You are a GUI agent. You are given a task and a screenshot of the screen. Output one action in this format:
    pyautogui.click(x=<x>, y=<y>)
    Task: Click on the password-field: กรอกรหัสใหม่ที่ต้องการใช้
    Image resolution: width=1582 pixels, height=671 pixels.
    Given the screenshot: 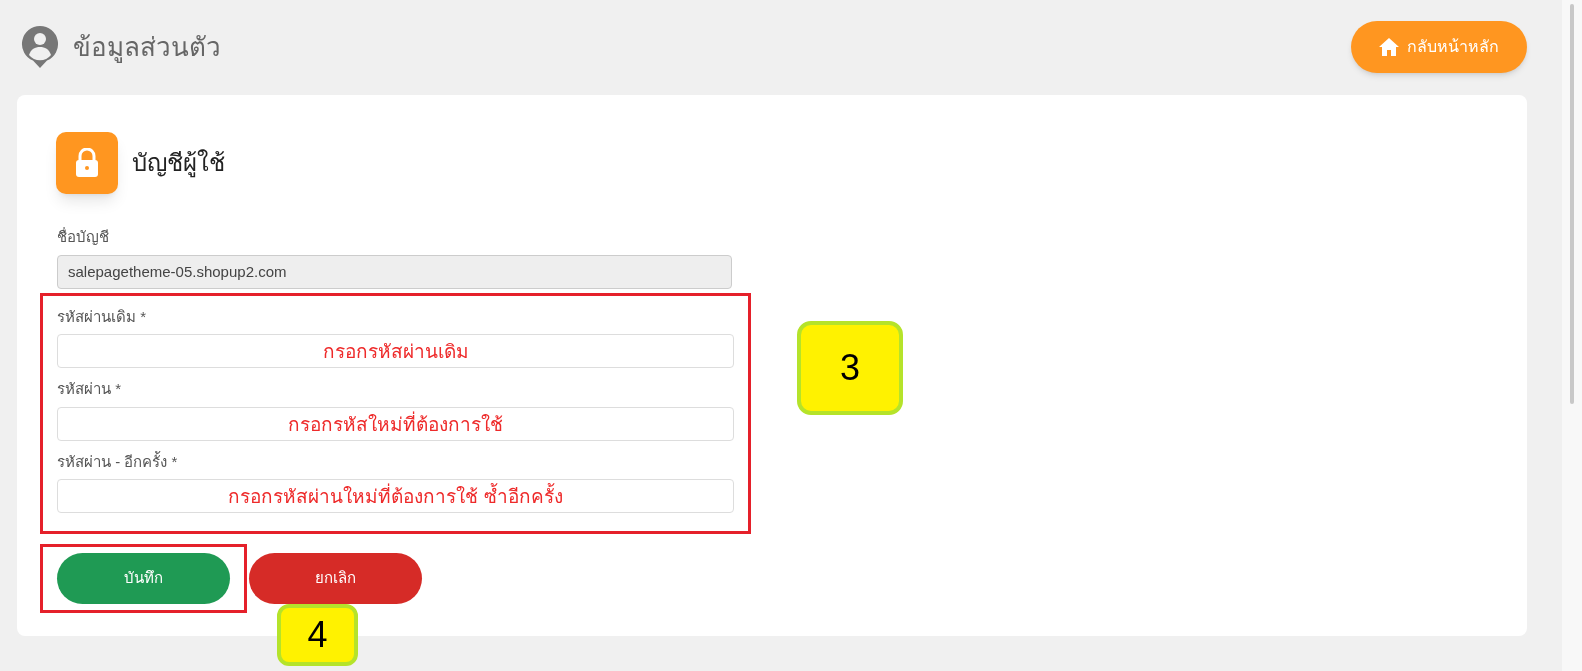 What is the action you would take?
    pyautogui.click(x=395, y=423)
    